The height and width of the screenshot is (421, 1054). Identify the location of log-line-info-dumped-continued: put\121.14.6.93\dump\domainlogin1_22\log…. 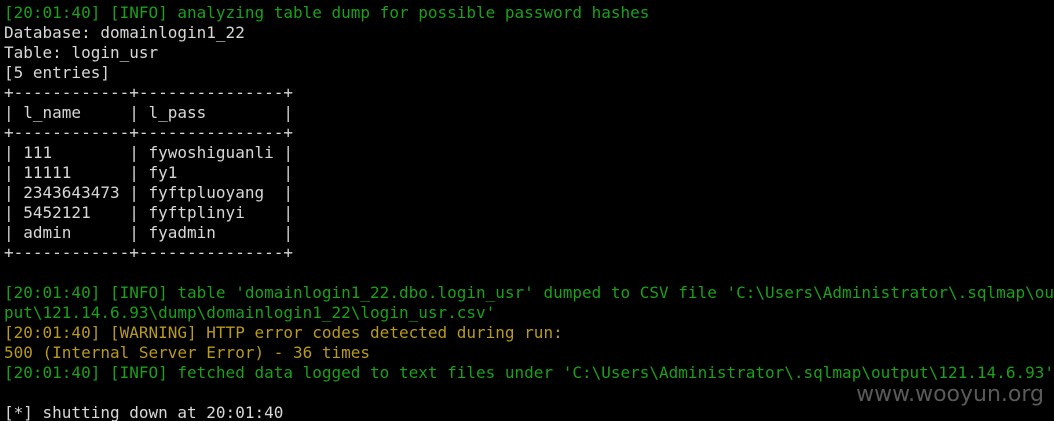
(250, 312).